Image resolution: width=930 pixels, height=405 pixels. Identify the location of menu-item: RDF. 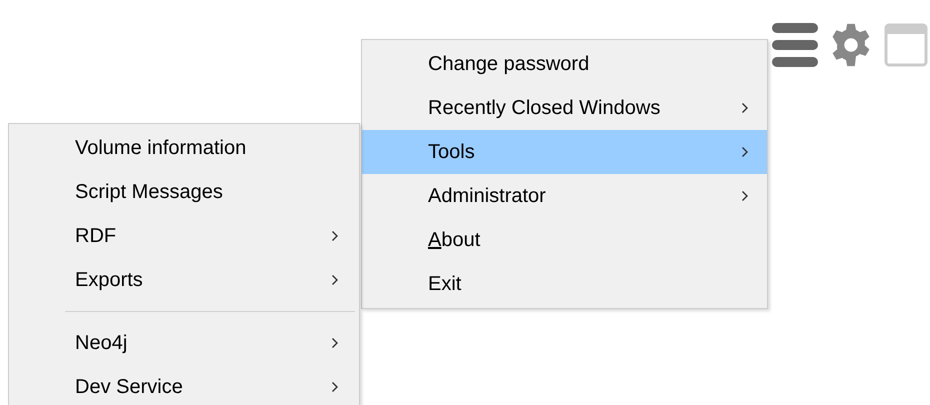
(184, 236).